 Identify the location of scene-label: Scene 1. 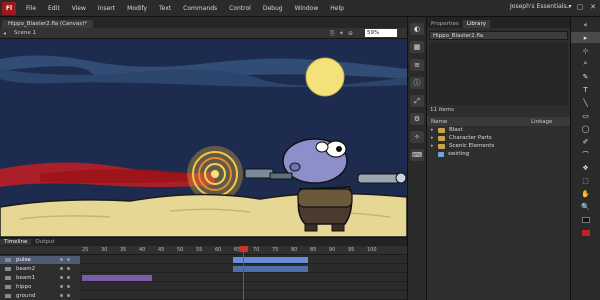
(25, 33).